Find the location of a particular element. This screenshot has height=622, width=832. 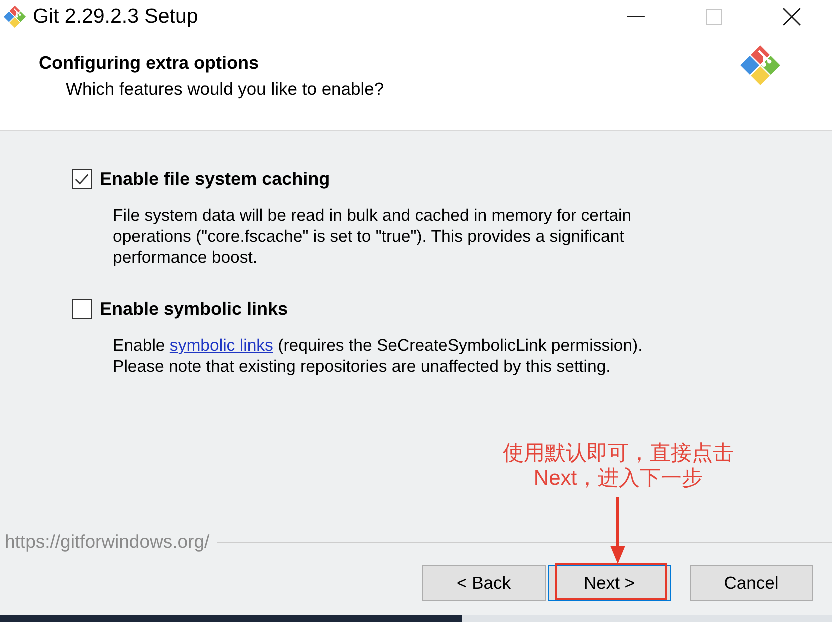

wizard-button: Next > is located at coordinates (609, 583).